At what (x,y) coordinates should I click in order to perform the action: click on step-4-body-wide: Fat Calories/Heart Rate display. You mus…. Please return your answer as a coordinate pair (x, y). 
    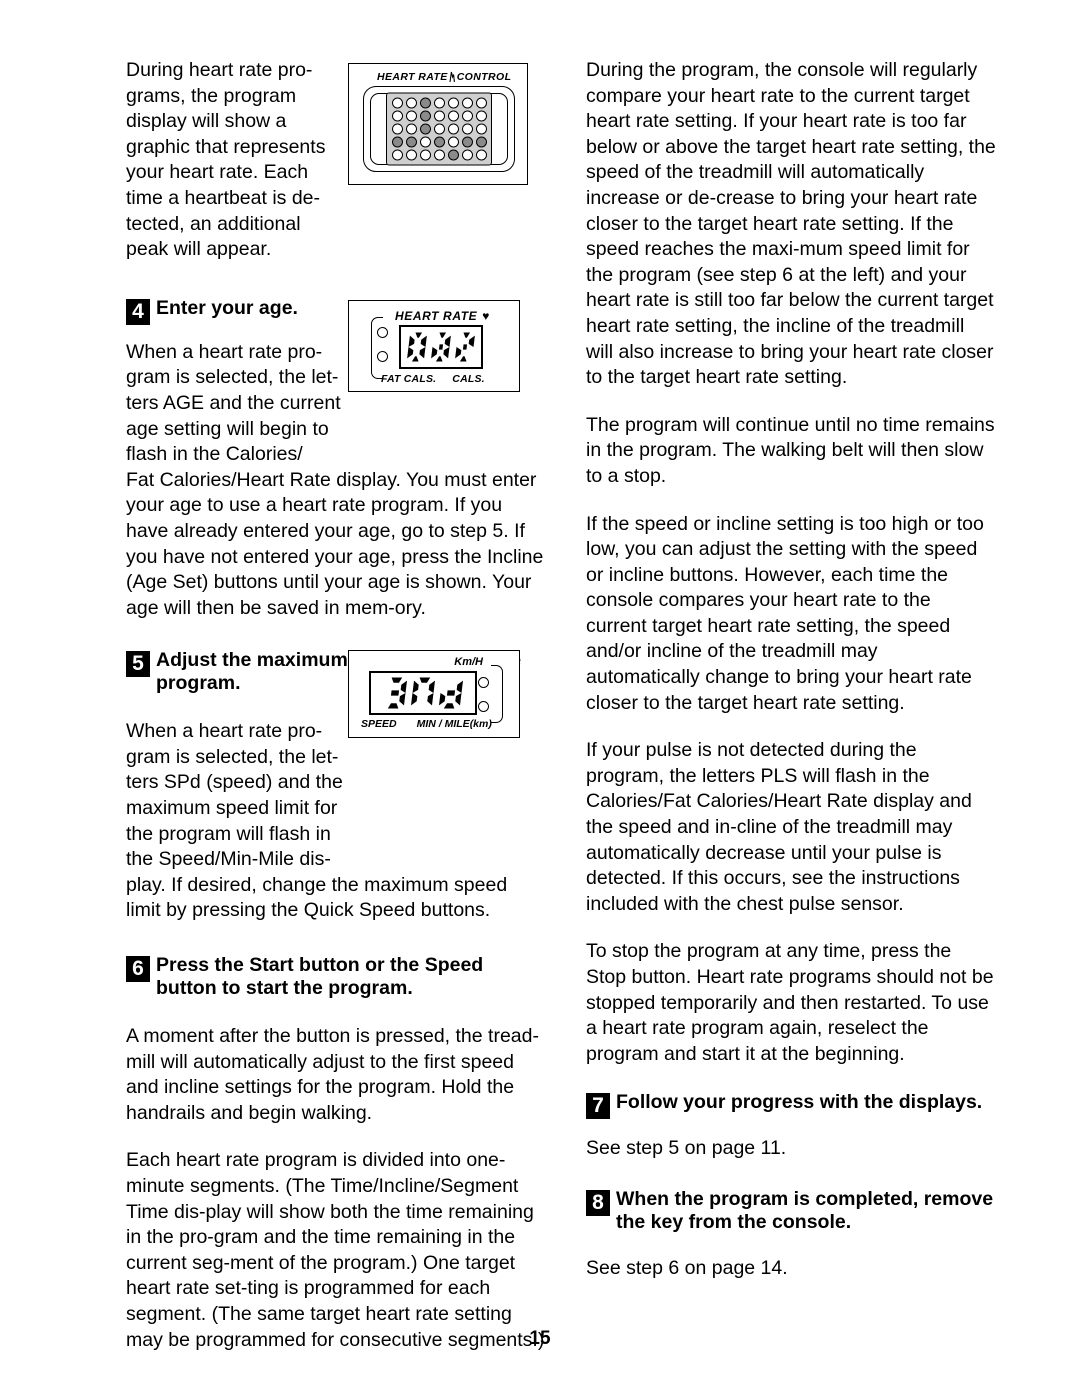
    Looking at the image, I should click on (335, 543).